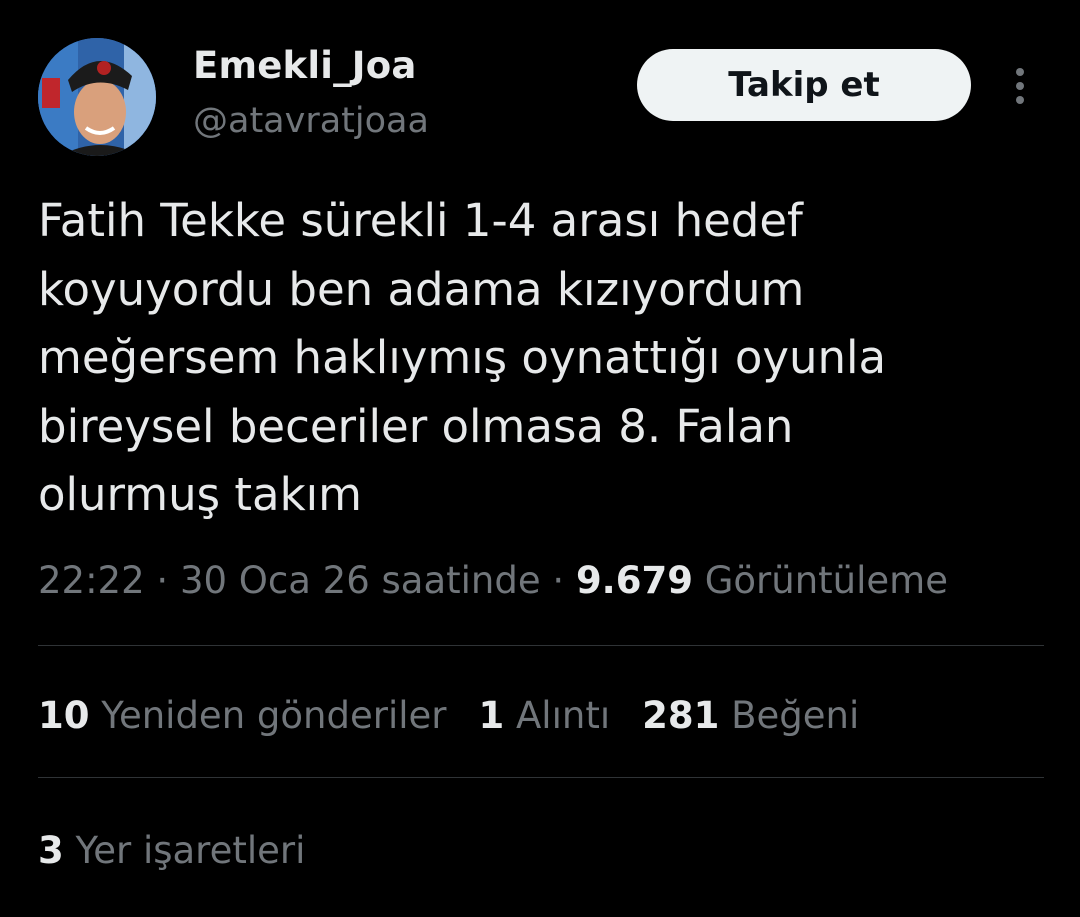 The image size is (1080, 917). I want to click on tweet-text-line: Fatih Tekke sürekli 1-4 arası hedef, so click(420, 220).